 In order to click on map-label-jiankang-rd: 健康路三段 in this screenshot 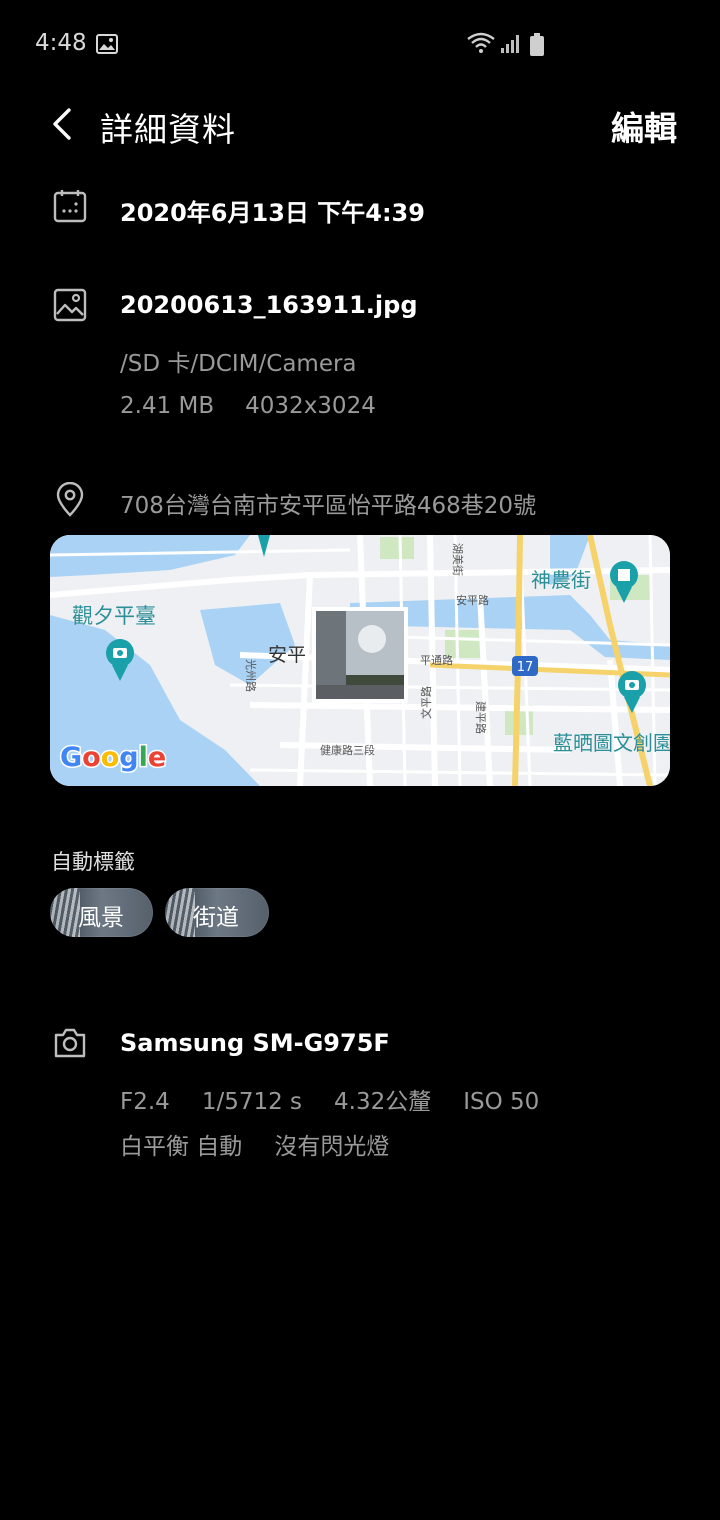, I will do `click(347, 750)`.